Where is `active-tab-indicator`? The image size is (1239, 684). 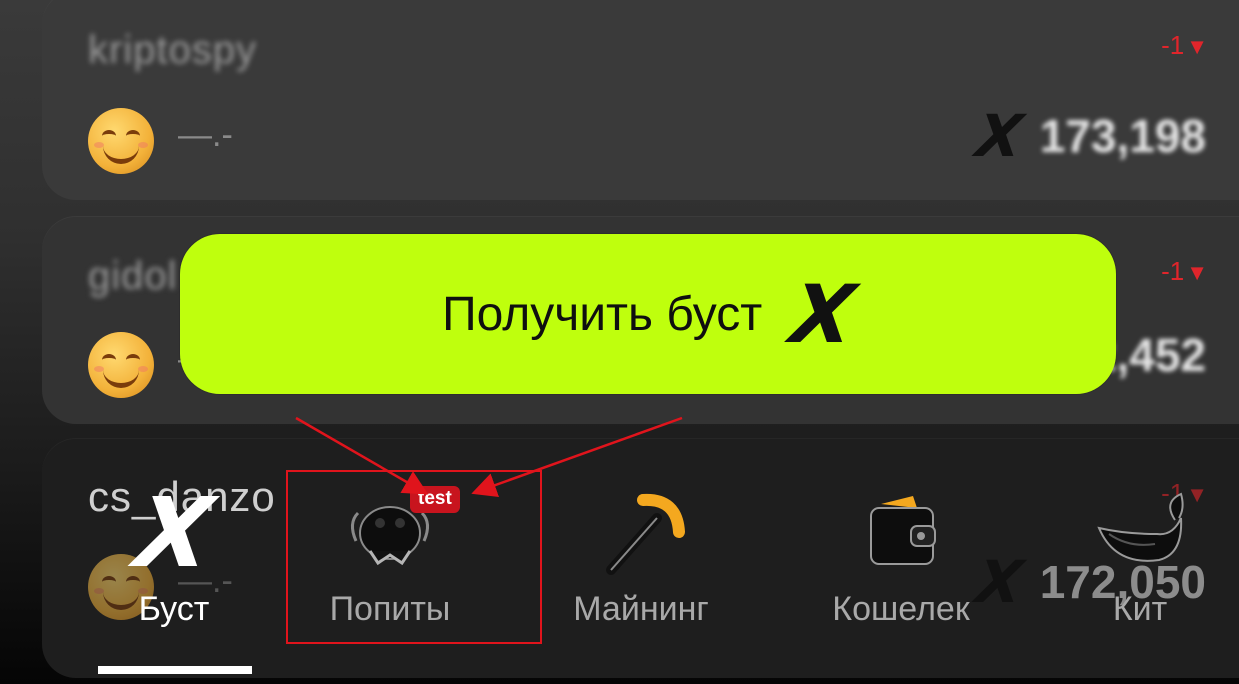
active-tab-indicator is located at coordinates (175, 670).